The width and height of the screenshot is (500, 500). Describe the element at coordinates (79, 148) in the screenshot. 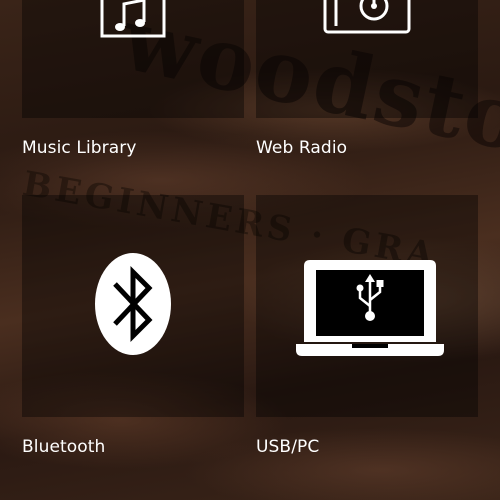

I see `tile-label-music-library: Music Library` at that location.